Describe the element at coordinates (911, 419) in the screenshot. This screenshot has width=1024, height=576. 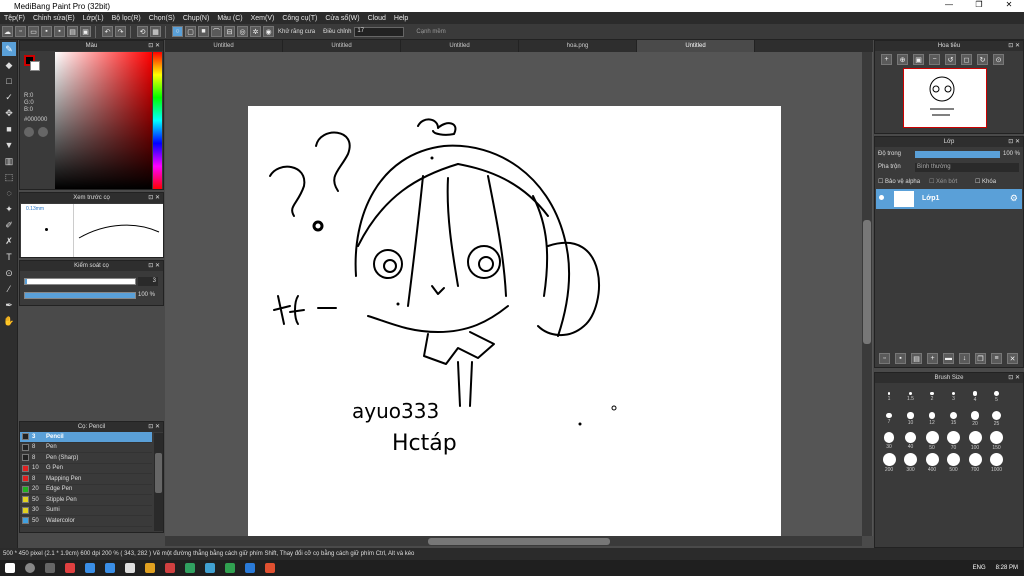
I see `brush-size-cell: 10` at that location.